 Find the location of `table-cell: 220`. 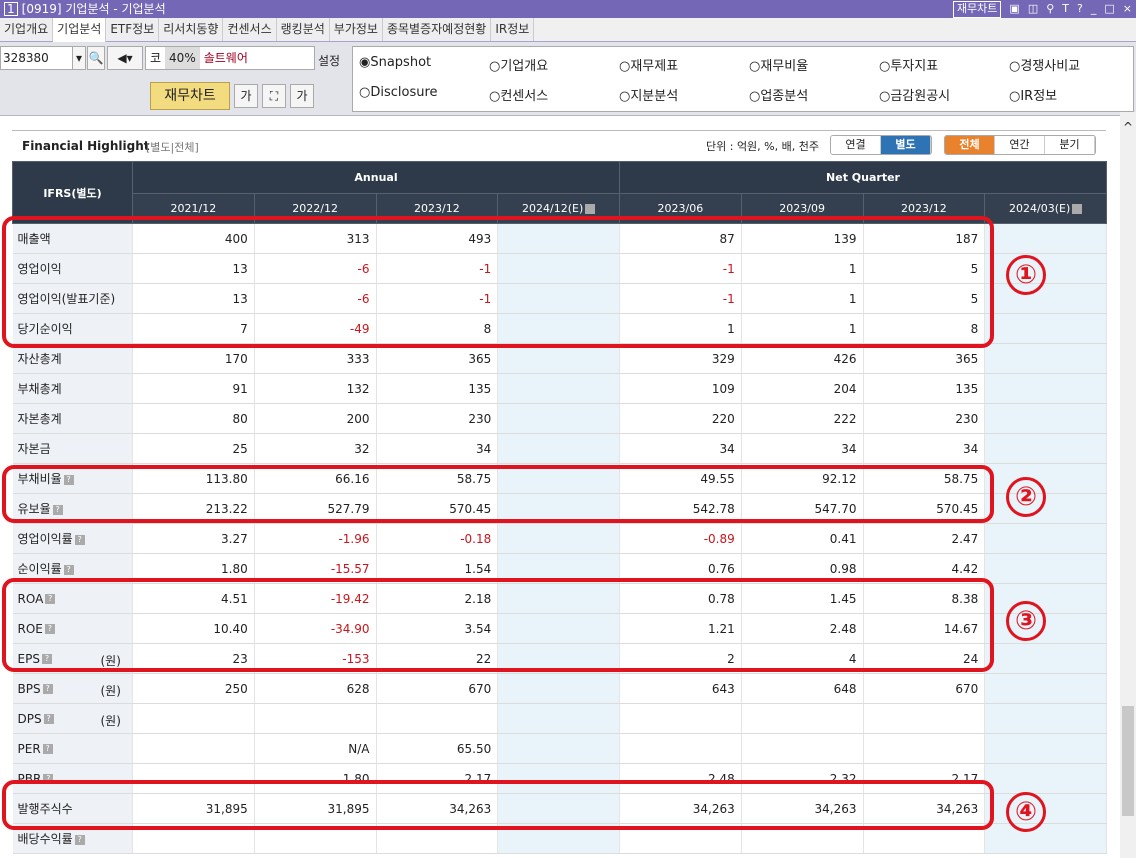

table-cell: 220 is located at coordinates (680, 418).